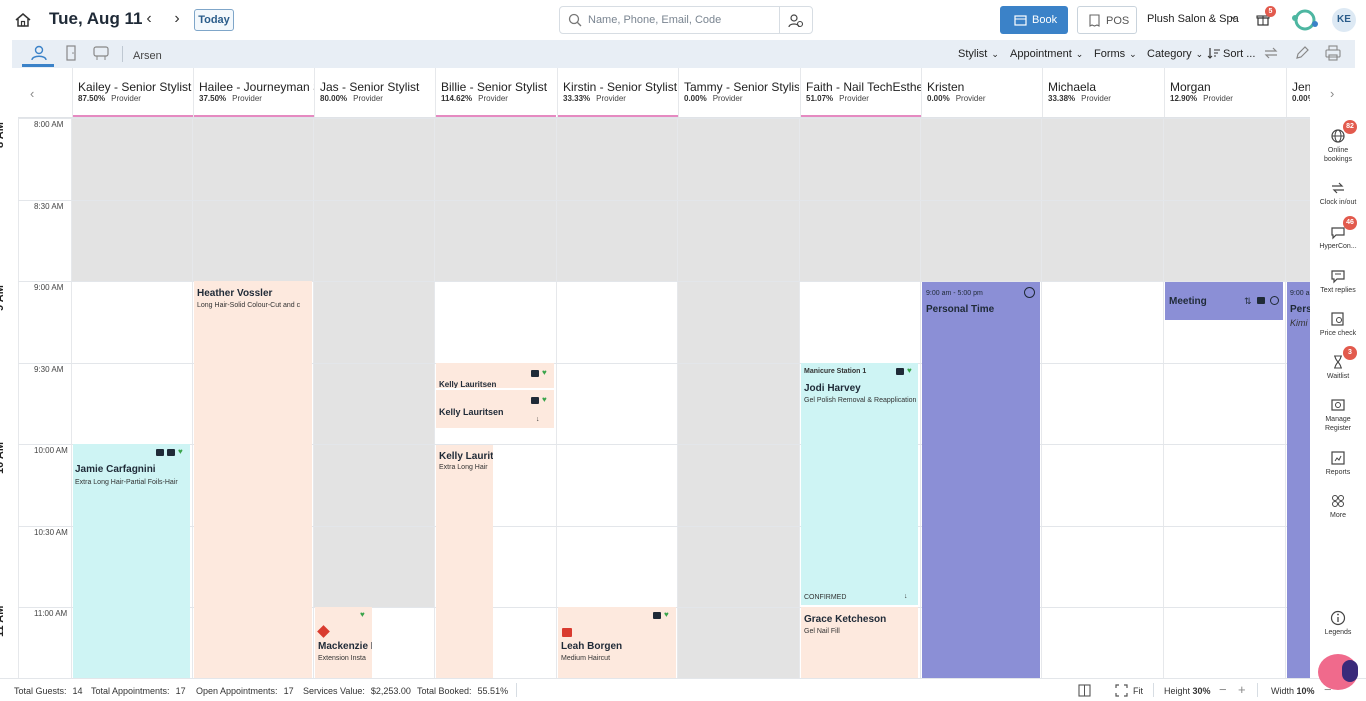 The height and width of the screenshot is (701, 1366). Describe the element at coordinates (796, 21) in the screenshot. I see `client-search-icon` at that location.